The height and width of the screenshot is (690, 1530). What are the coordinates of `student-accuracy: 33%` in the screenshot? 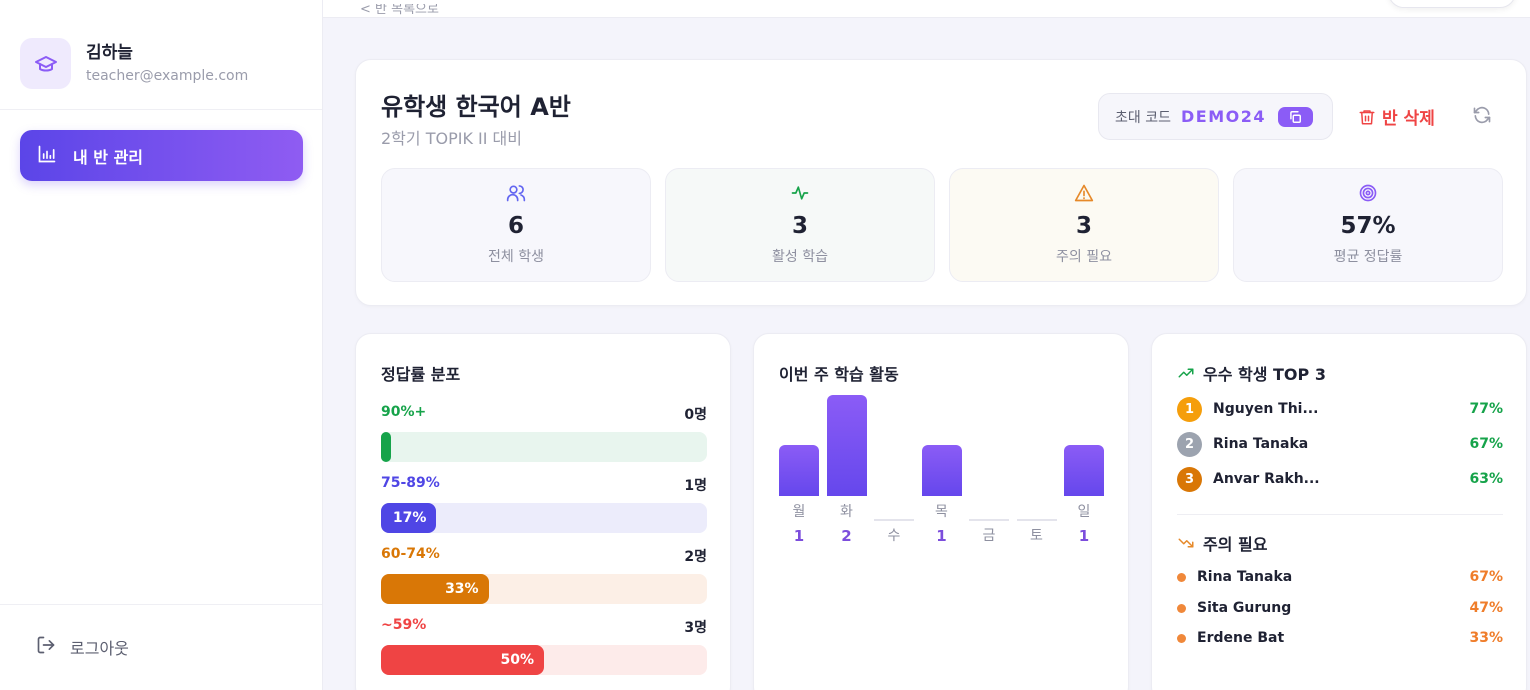 It's located at (1486, 638).